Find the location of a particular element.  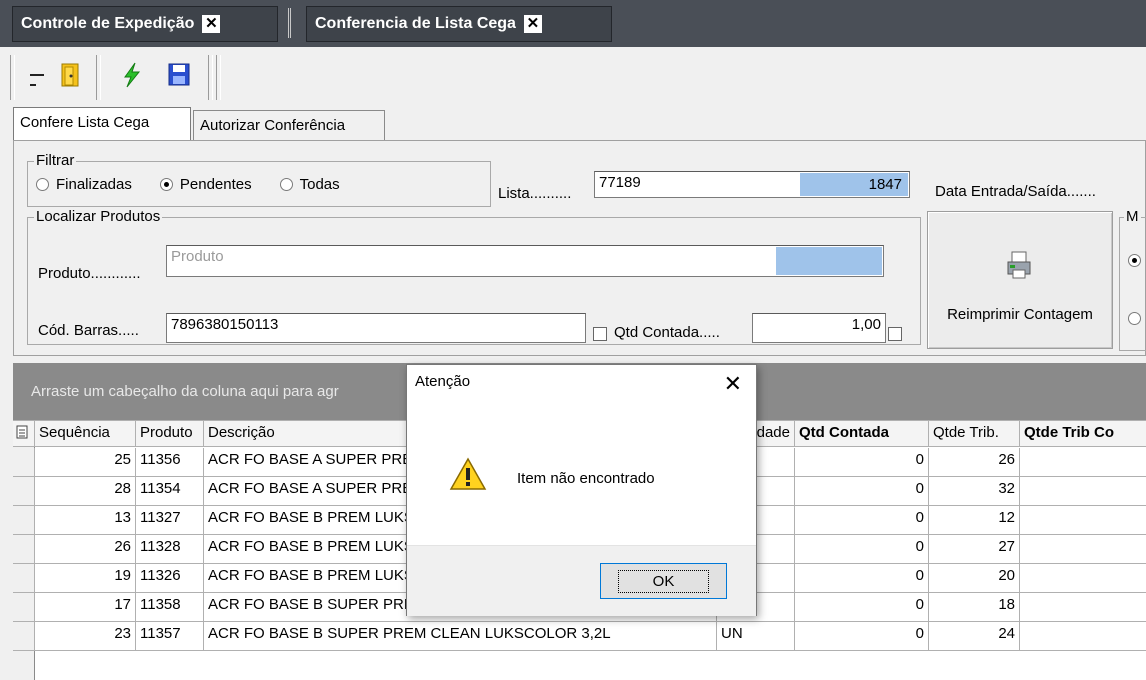

cell-sequencia: 26 is located at coordinates (85, 549).